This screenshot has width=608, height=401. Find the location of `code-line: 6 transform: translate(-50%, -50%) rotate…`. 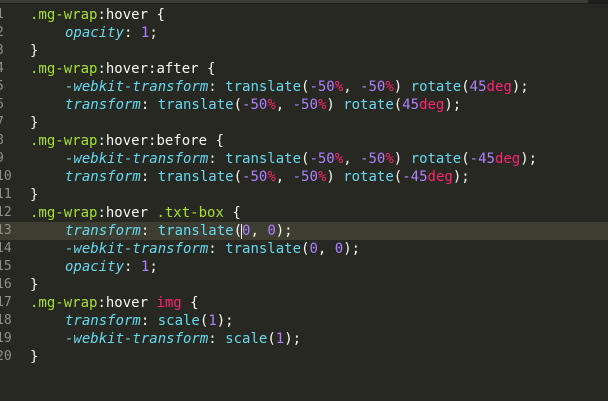

code-line: 6 transform: translate(-50%, -50%) rotate… is located at coordinates (304, 105).